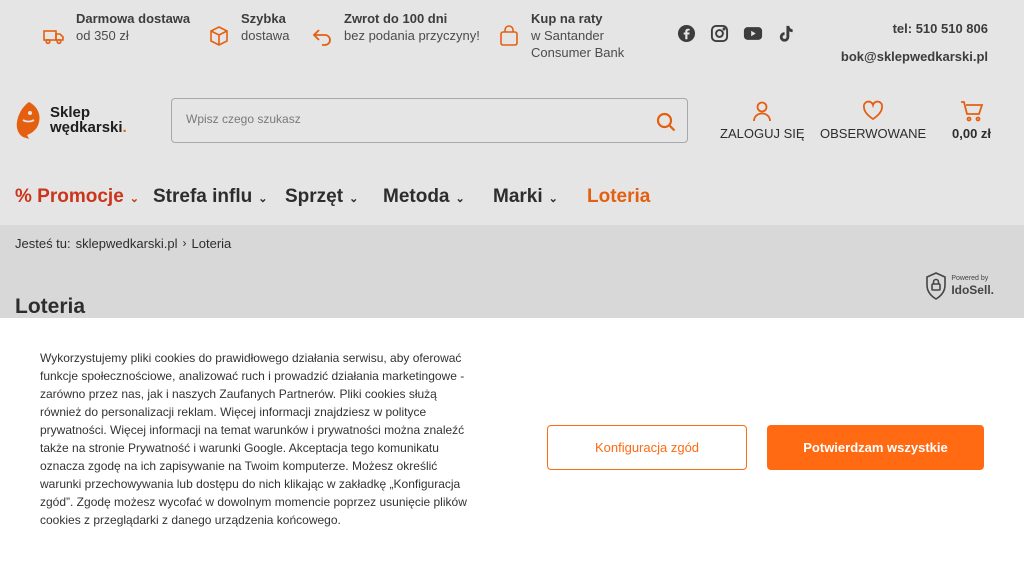 The width and height of the screenshot is (1024, 576). What do you see at coordinates (875, 447) in the screenshot?
I see `cookie-accept-all-button: Potwierdzam wszystkie` at bounding box center [875, 447].